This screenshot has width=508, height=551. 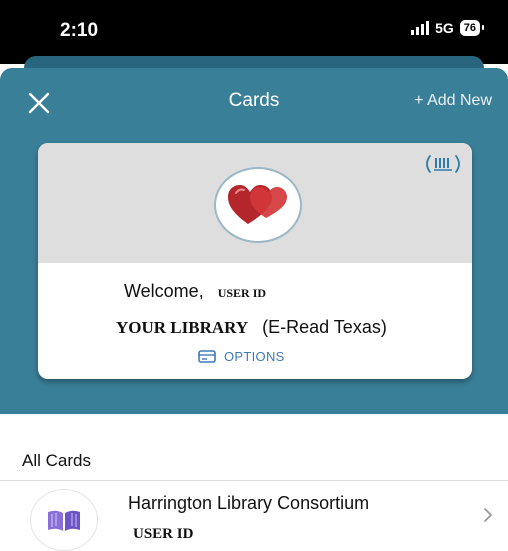 I want to click on nfc-icon, so click(x=443, y=164).